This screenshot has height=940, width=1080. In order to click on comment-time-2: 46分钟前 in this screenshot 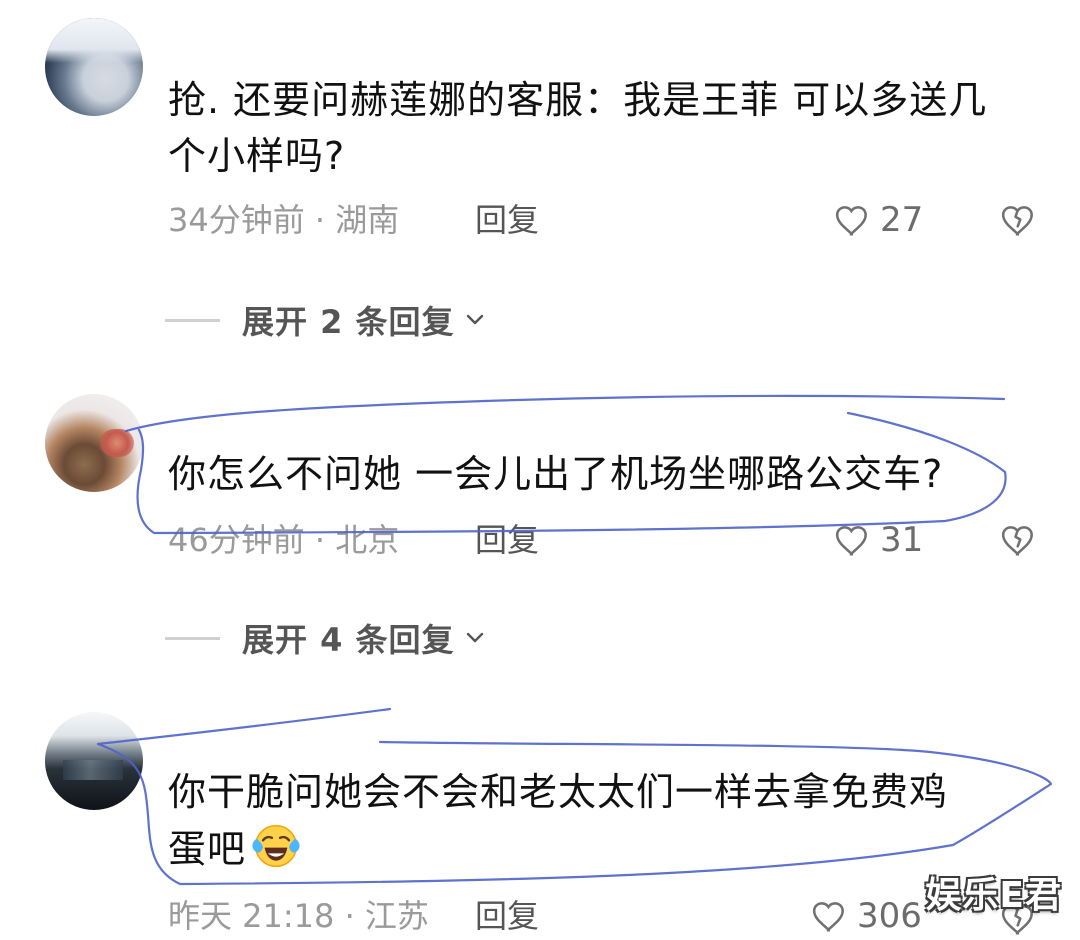, I will do `click(236, 540)`.